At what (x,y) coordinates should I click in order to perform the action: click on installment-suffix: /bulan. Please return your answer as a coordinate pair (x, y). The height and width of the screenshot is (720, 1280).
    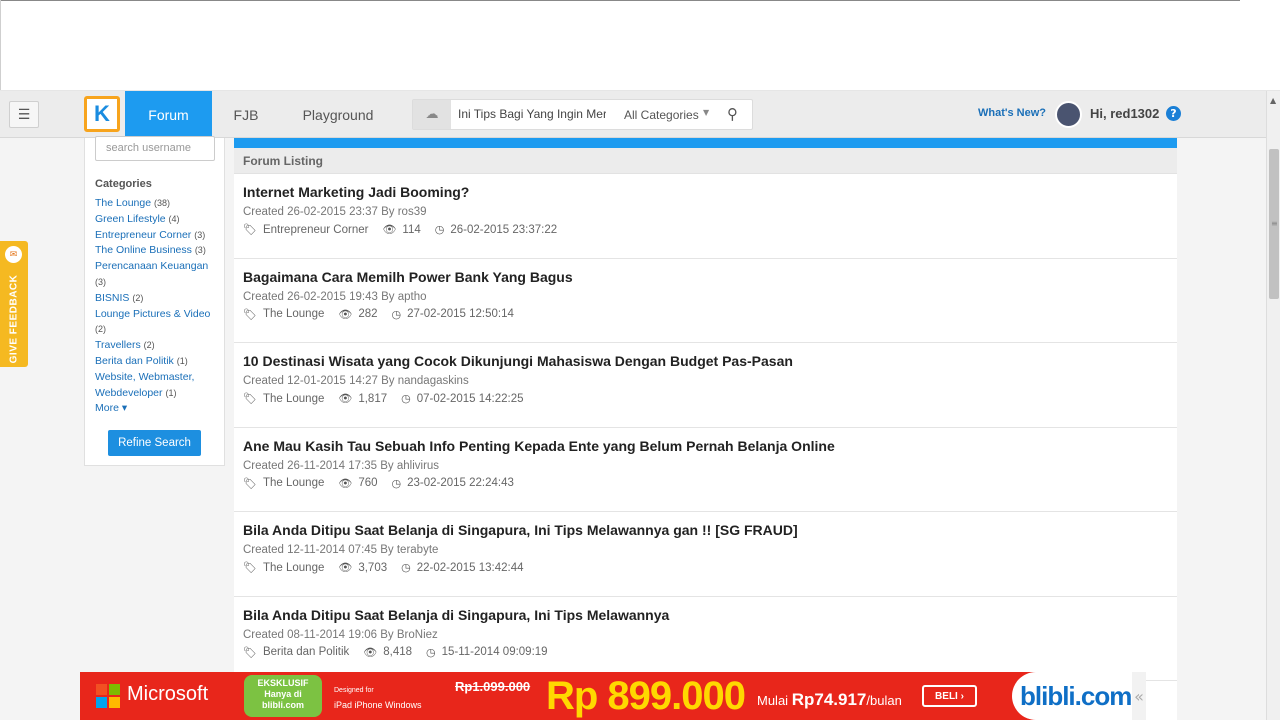
    Looking at the image, I should click on (884, 700).